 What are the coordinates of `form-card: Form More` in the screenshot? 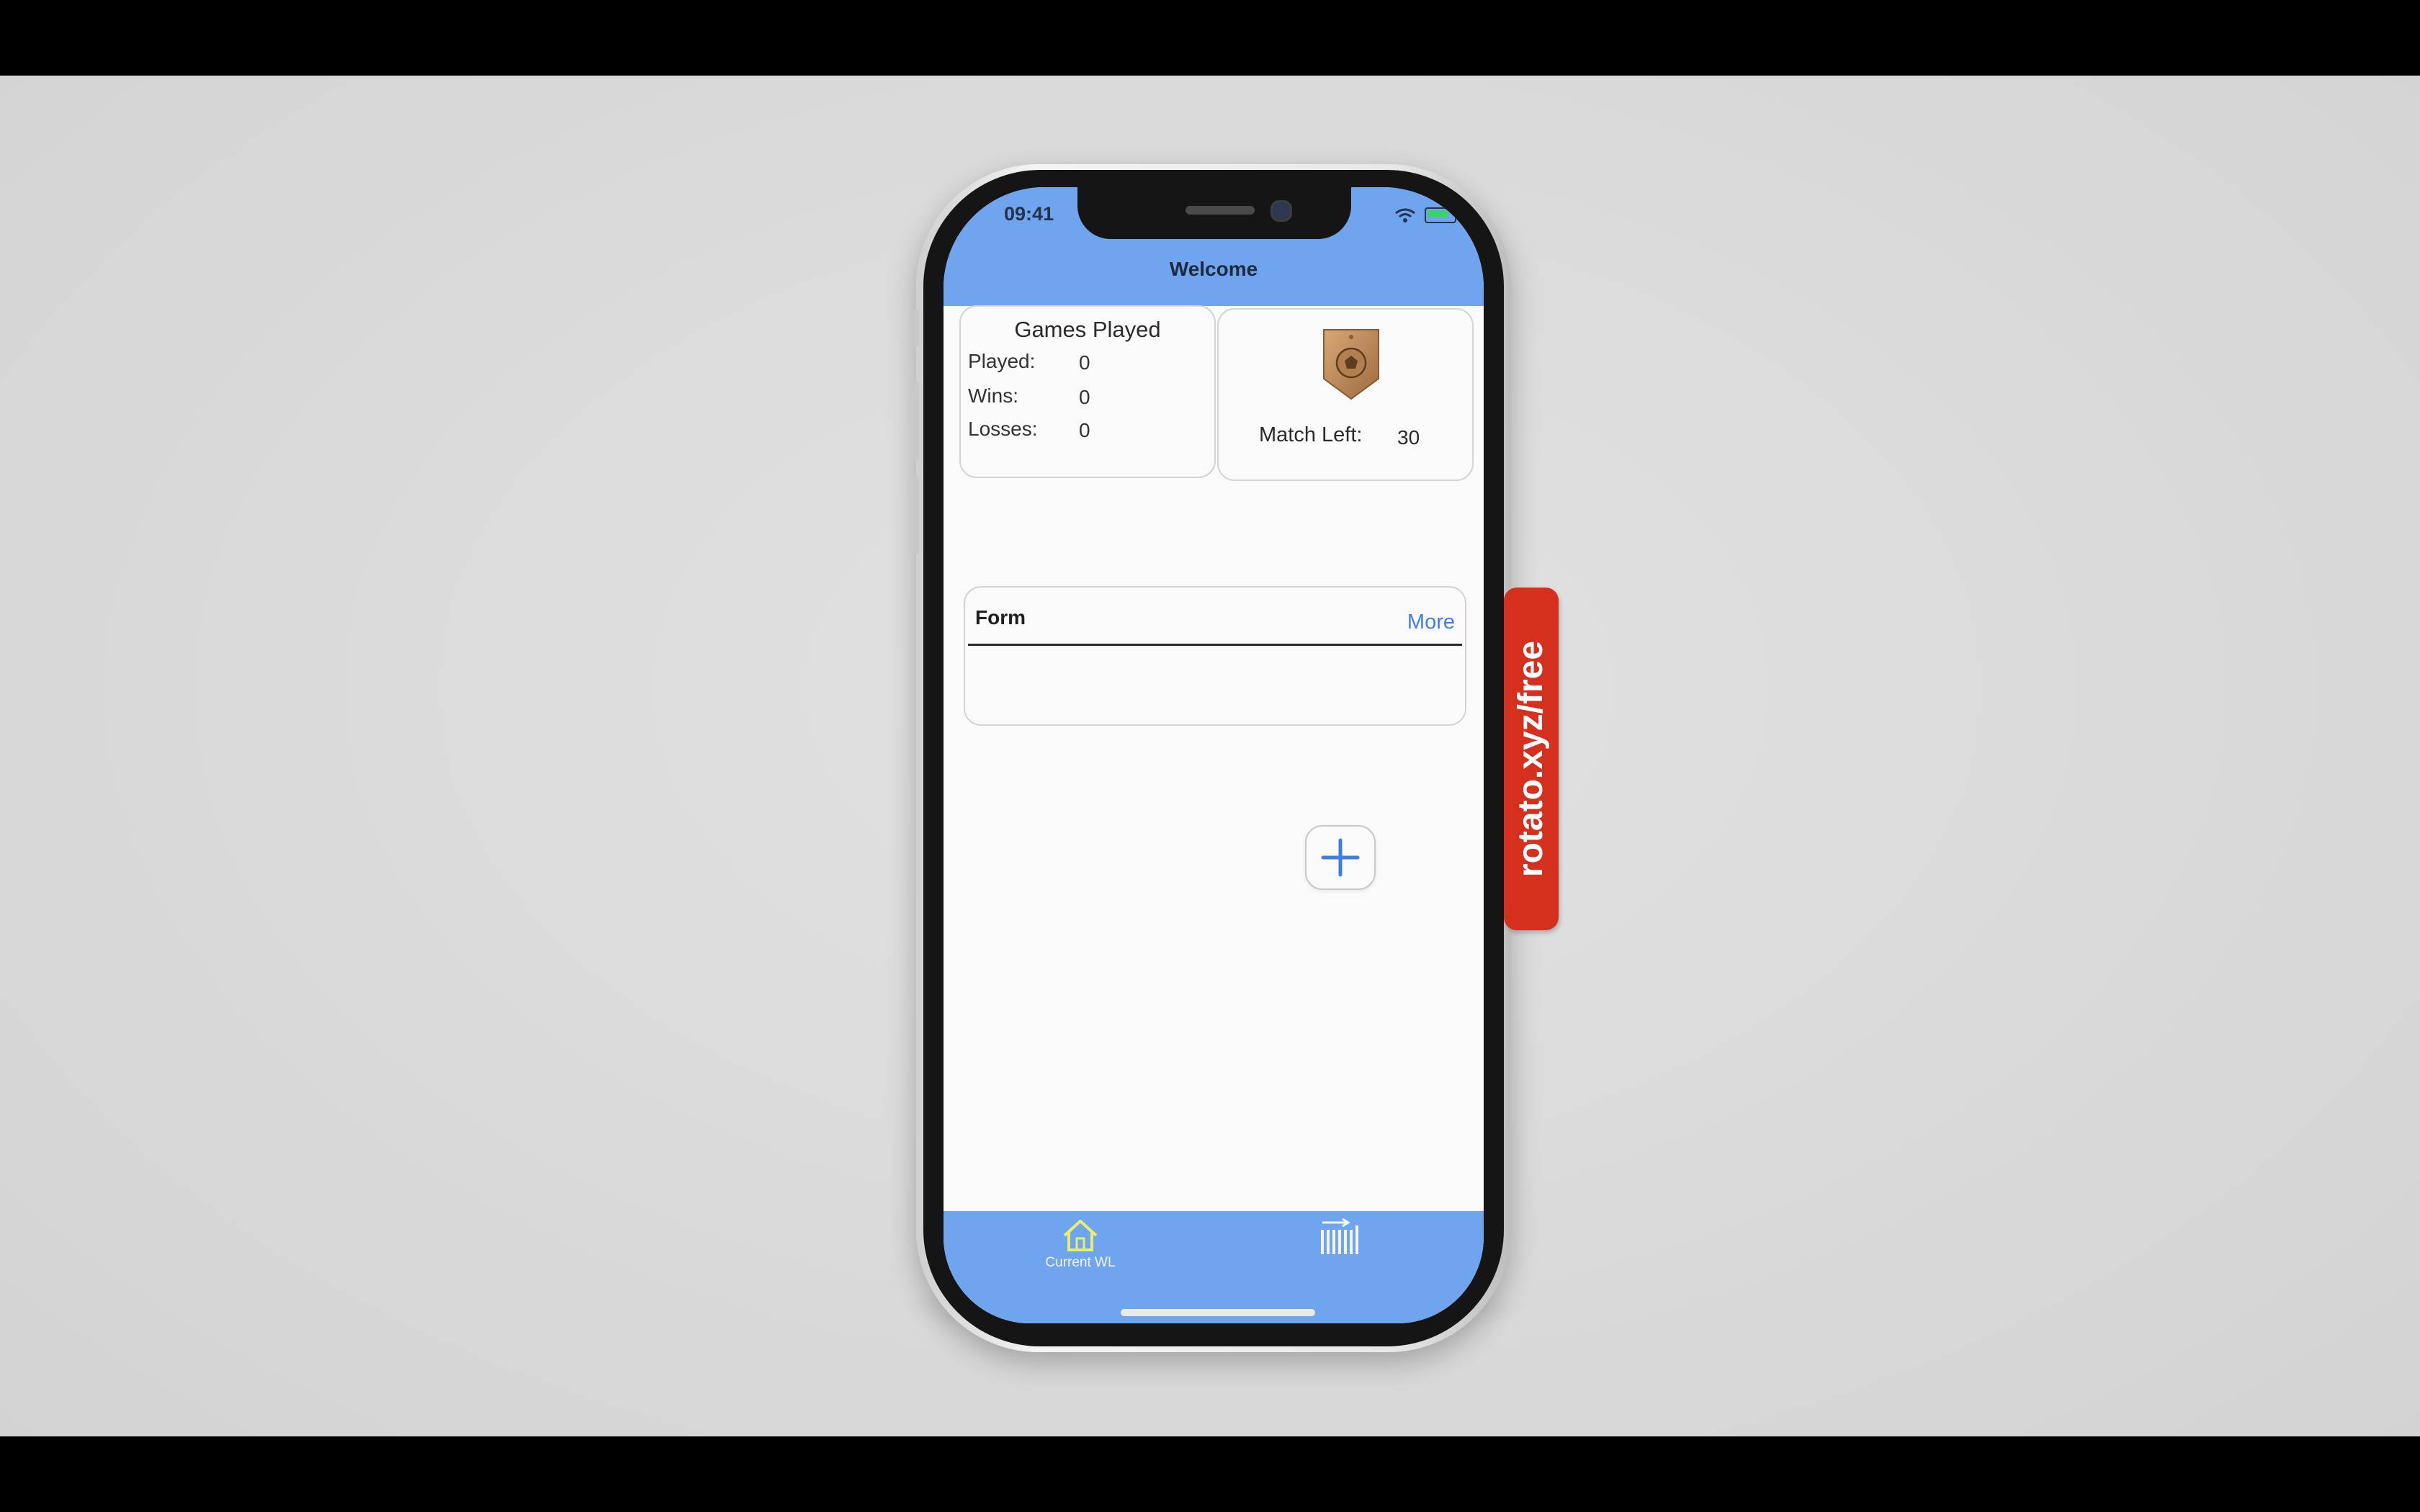 It's located at (1215, 656).